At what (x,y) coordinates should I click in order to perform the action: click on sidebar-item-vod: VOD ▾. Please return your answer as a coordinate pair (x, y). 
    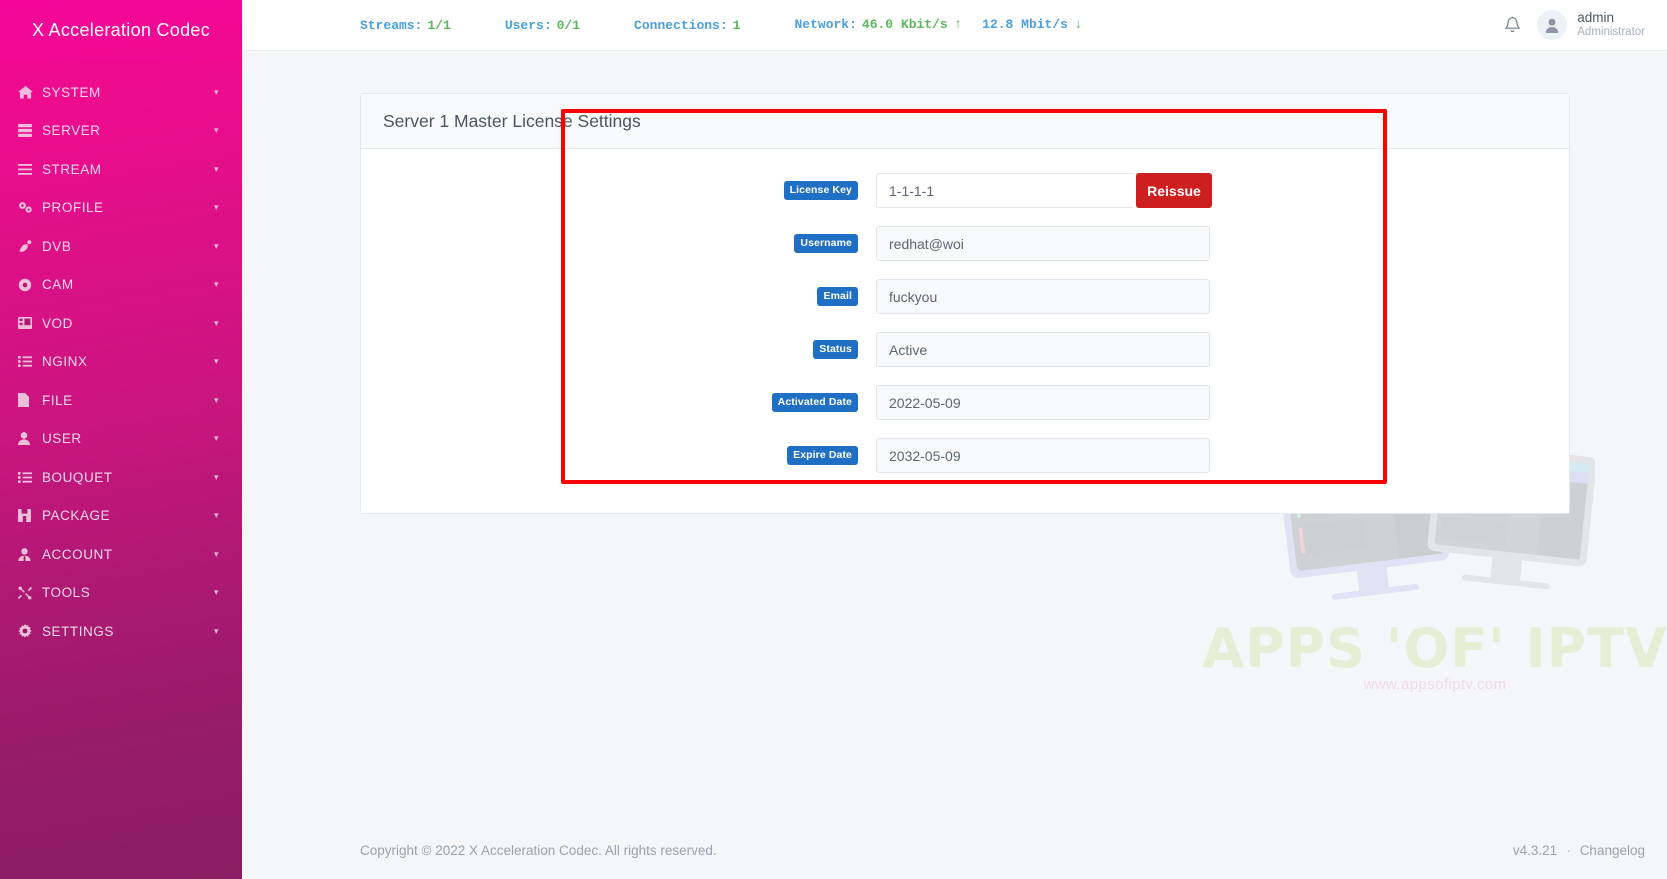
    Looking at the image, I should click on (121, 323).